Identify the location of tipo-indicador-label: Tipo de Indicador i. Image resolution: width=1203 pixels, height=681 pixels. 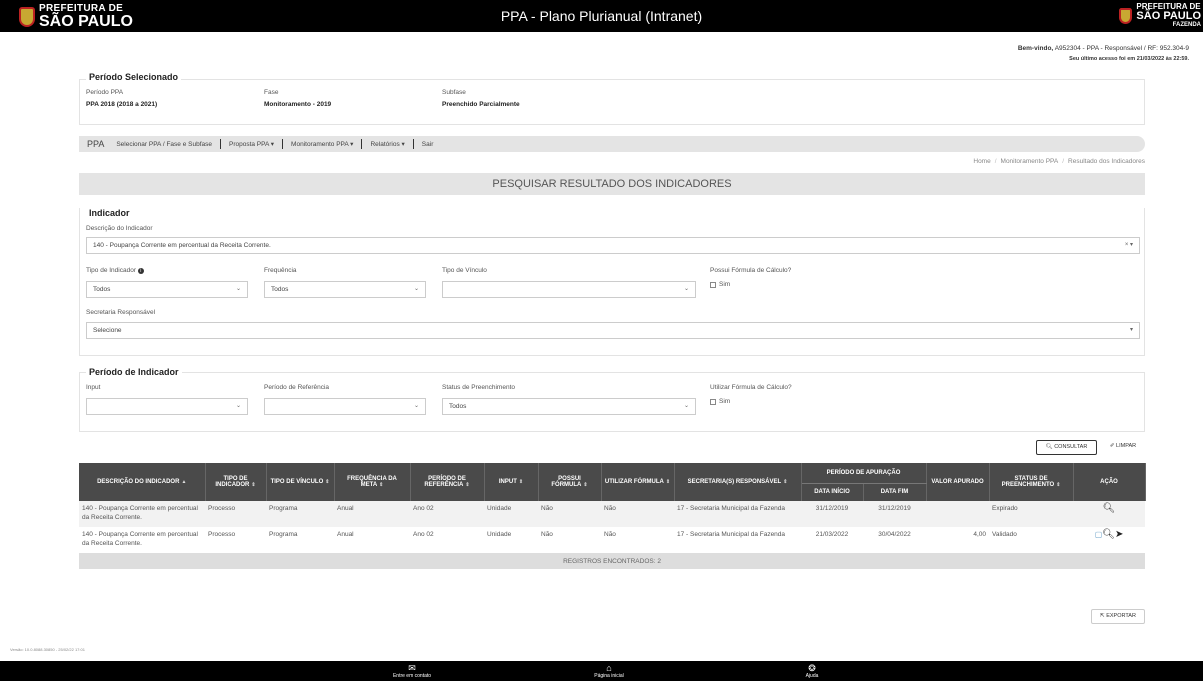
(115, 270).